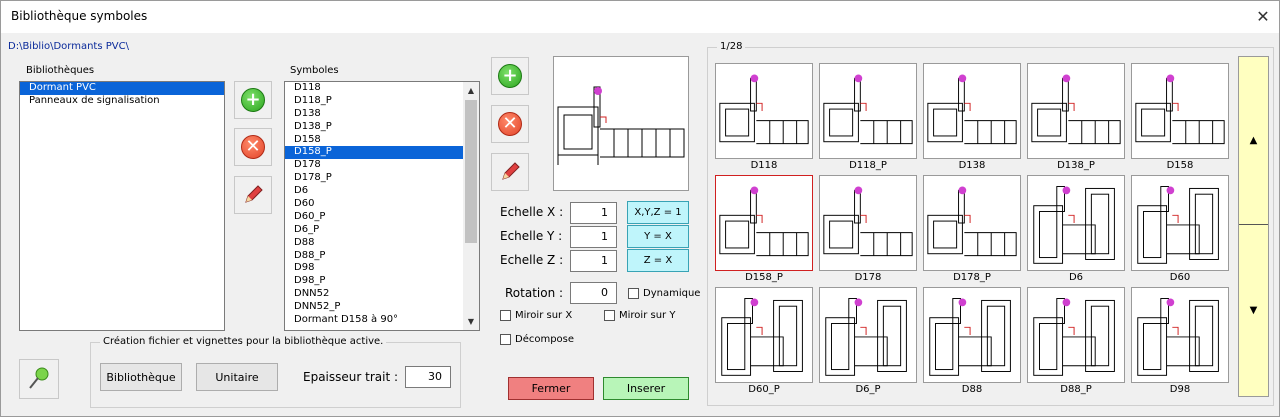 The height and width of the screenshot is (417, 1280). Describe the element at coordinates (972, 277) in the screenshot. I see `gallery-thumbnail-label: D178_P` at that location.